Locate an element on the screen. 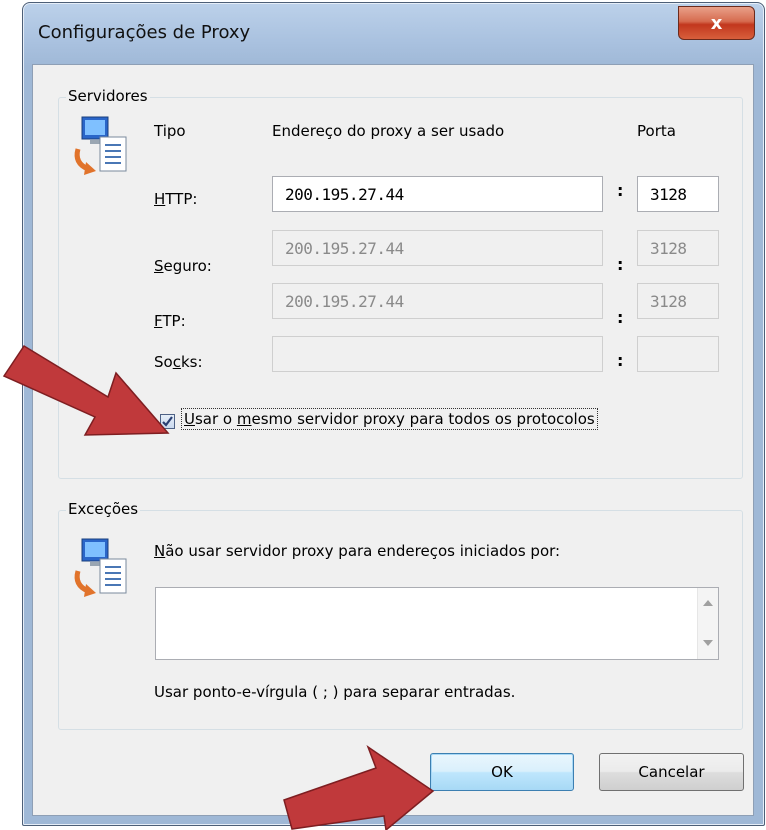 Image resolution: width=766 pixels, height=830 pixels. scroll-up-icon is located at coordinates (708, 603).